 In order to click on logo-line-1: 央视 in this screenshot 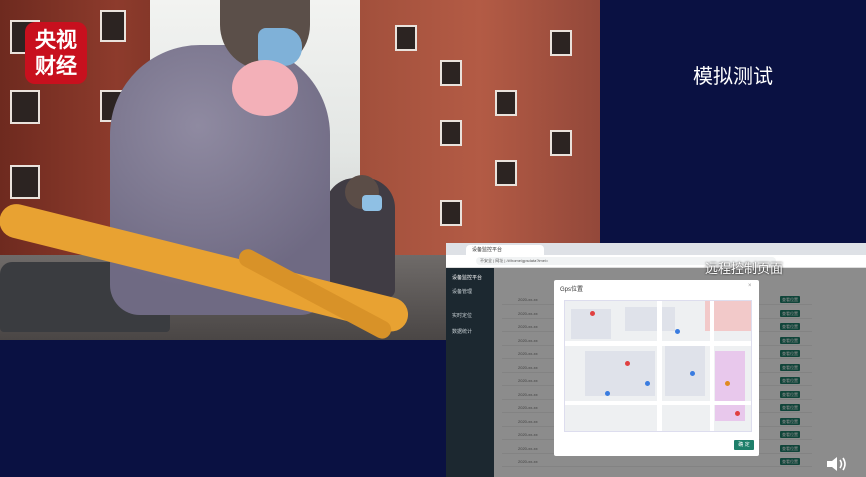, I will do `click(56, 40)`.